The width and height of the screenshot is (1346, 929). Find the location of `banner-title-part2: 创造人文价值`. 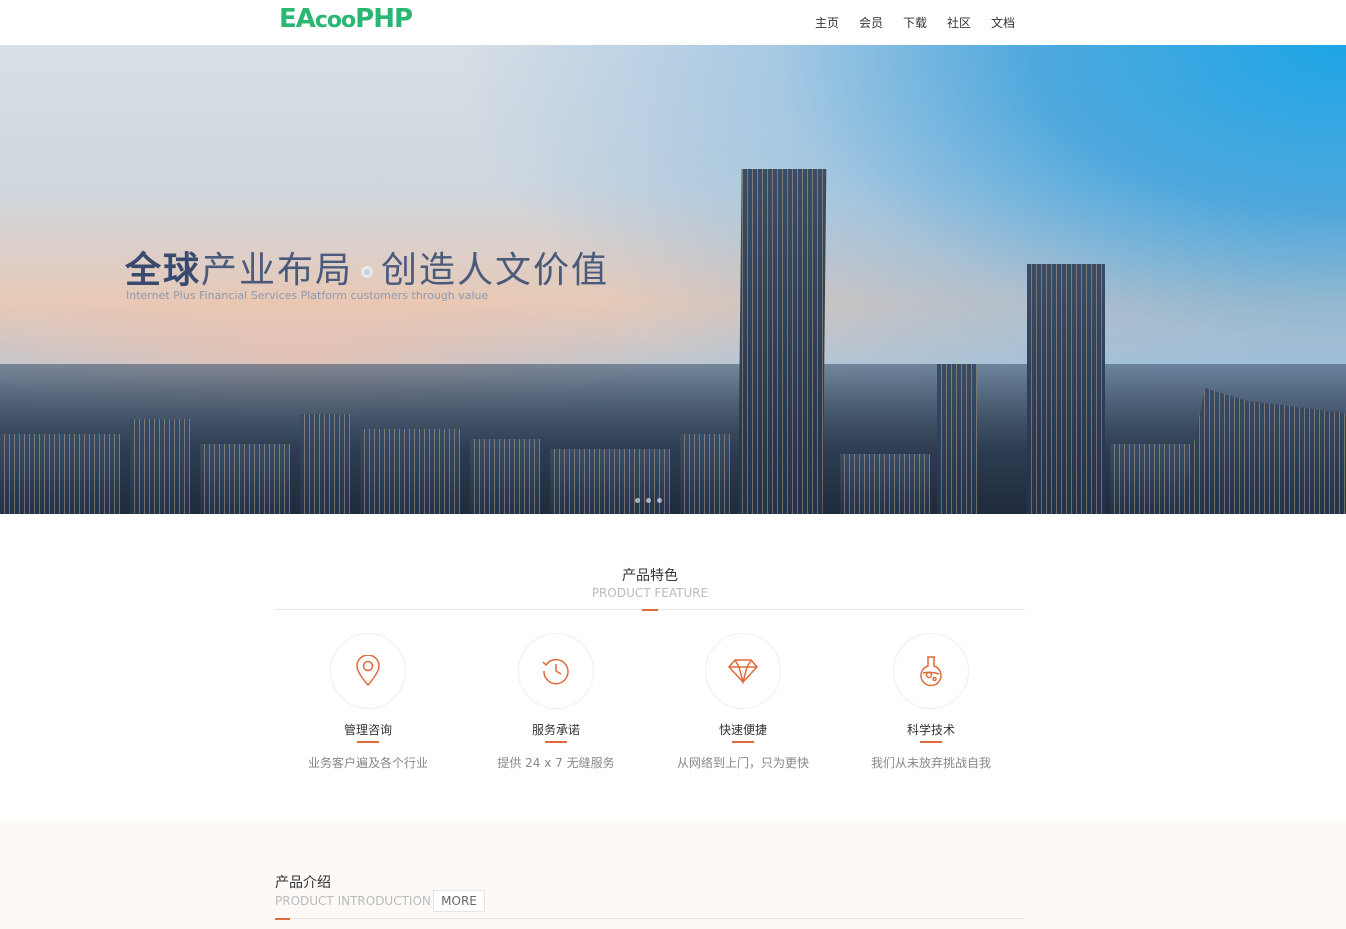

banner-title-part2: 创造人文价值 is located at coordinates (495, 270).